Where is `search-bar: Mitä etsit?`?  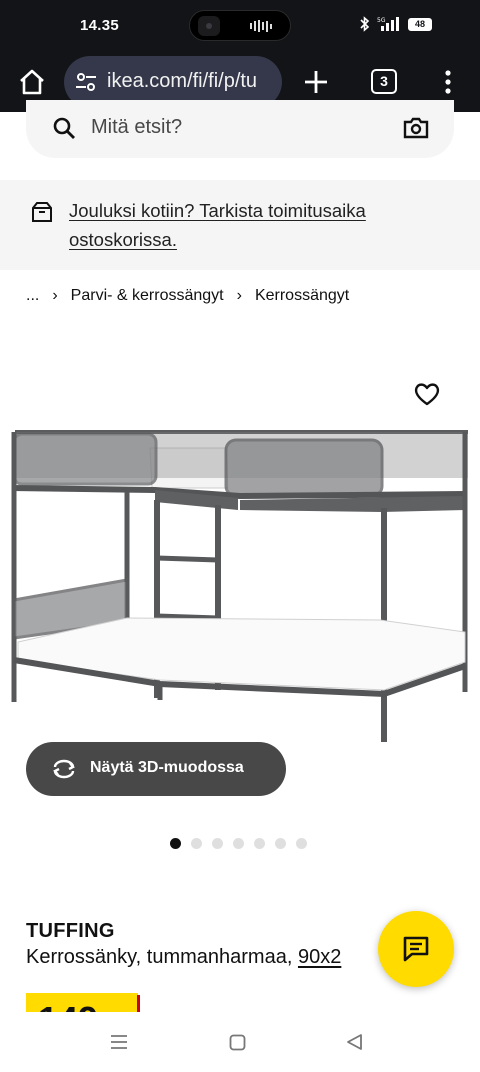 search-bar: Mitä etsit? is located at coordinates (240, 129).